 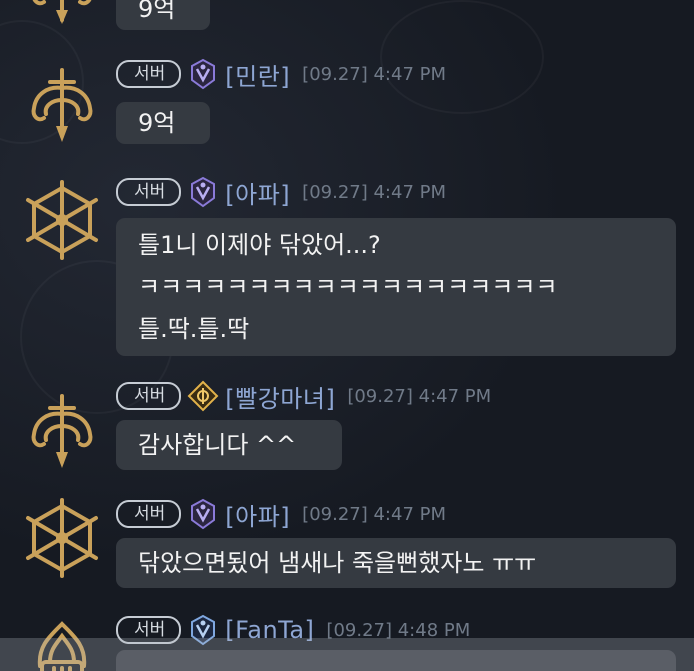 What do you see at coordinates (259, 245) in the screenshot?
I see `message-text: 틀1니 이제야 닦았어...?` at bounding box center [259, 245].